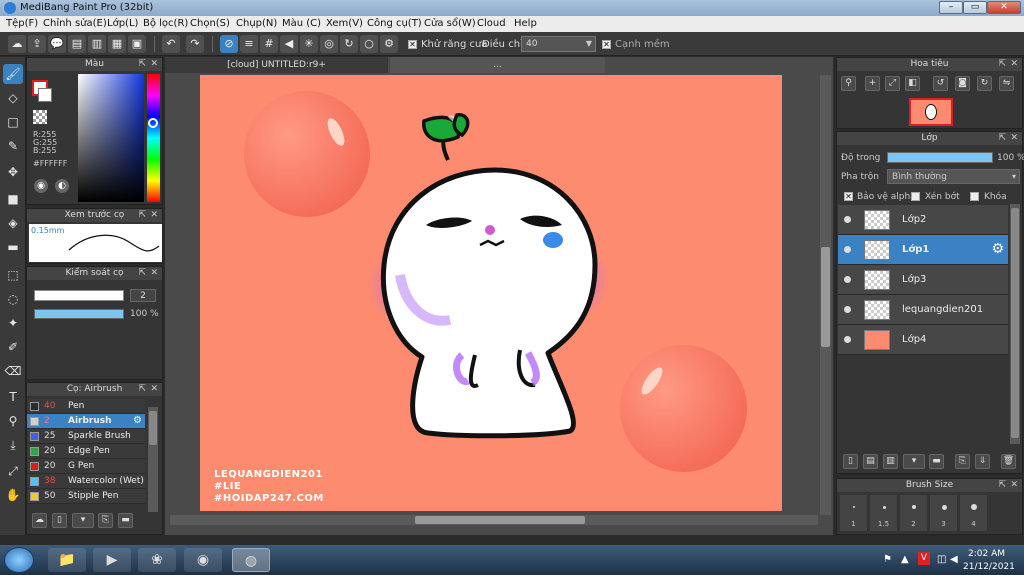 This screenshot has width=1024, height=575. What do you see at coordinates (13, 371) in the screenshot?
I see `select-eraser-icon: ⌫` at bounding box center [13, 371].